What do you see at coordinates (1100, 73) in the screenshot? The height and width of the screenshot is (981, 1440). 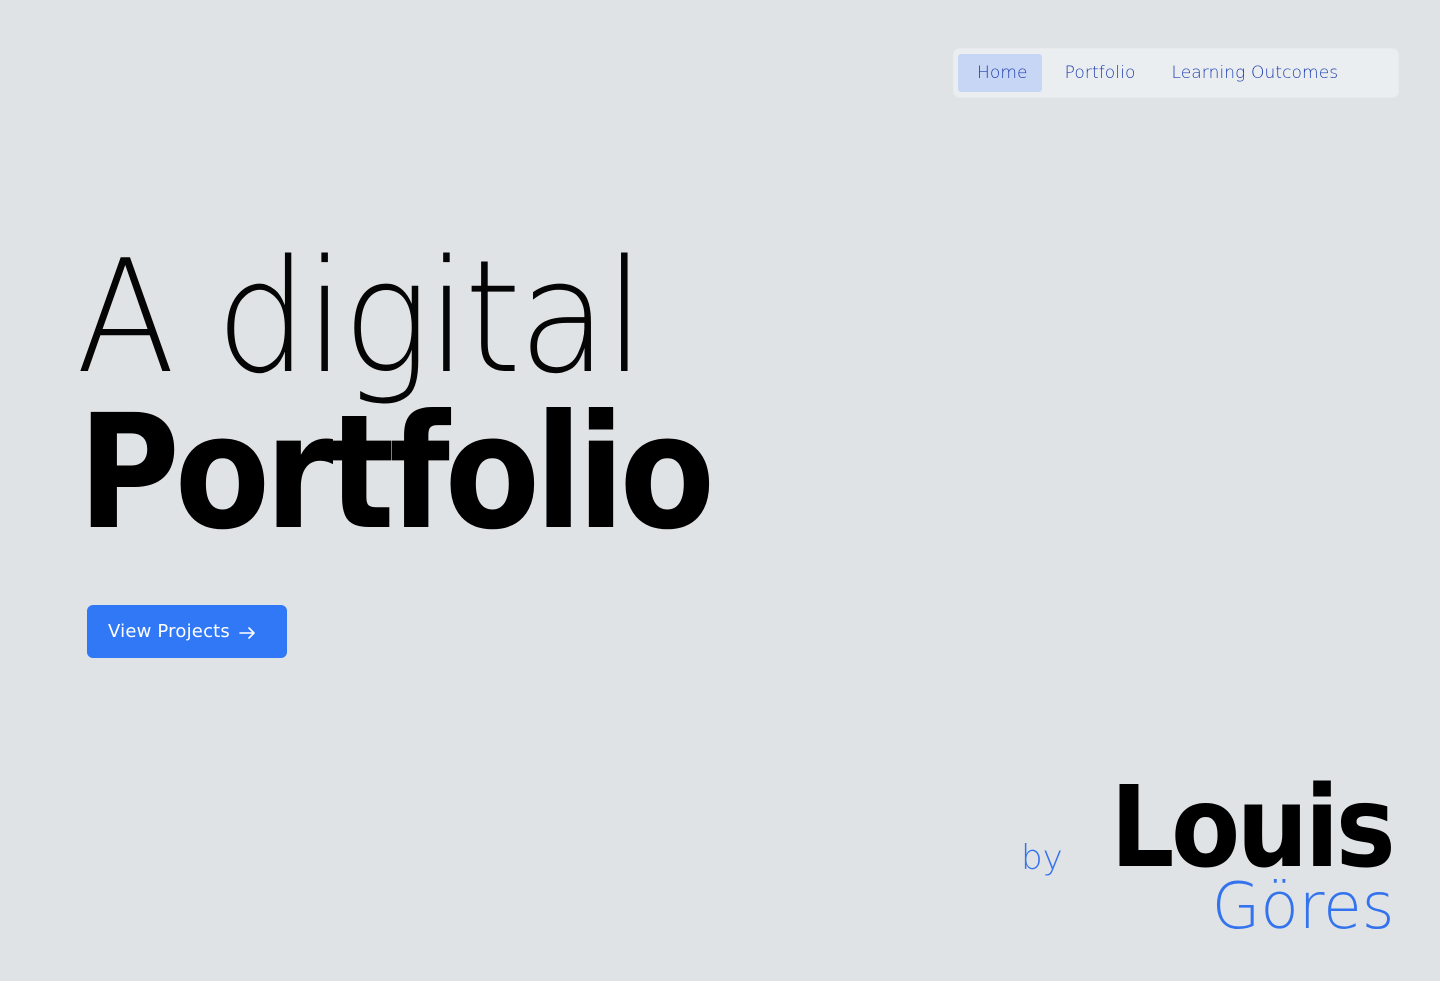 I see `nav-item-portfolio: Portfolio` at bounding box center [1100, 73].